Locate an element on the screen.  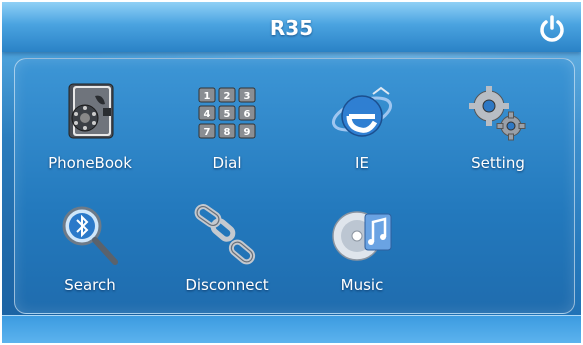
key-label: 7 is located at coordinates (207, 132).